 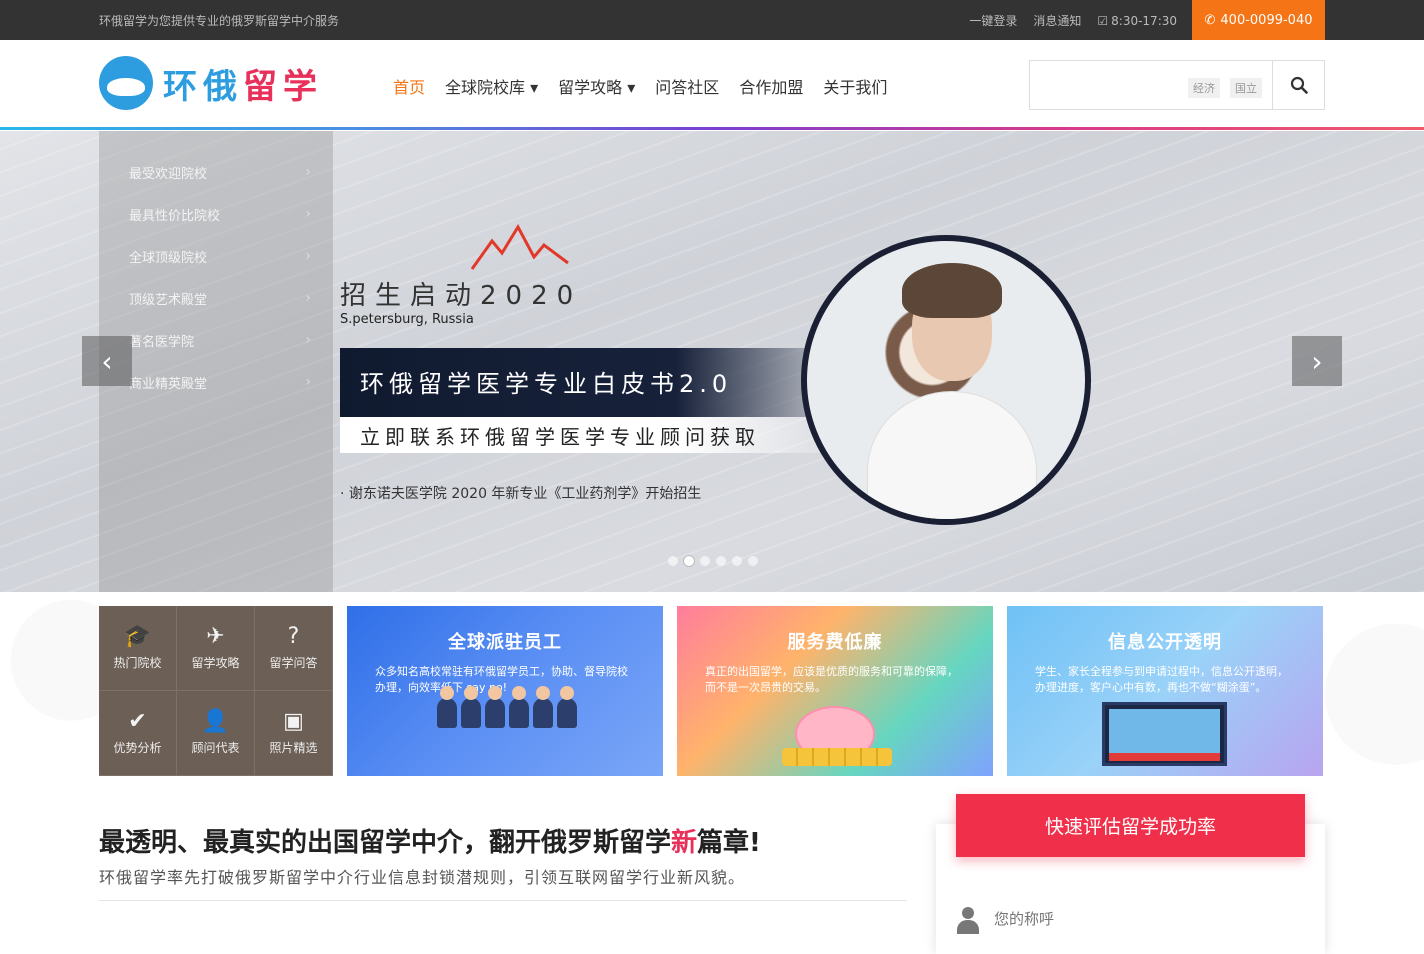 I want to click on quick-link: ✈ 留学攻略, so click(x=216, y=648).